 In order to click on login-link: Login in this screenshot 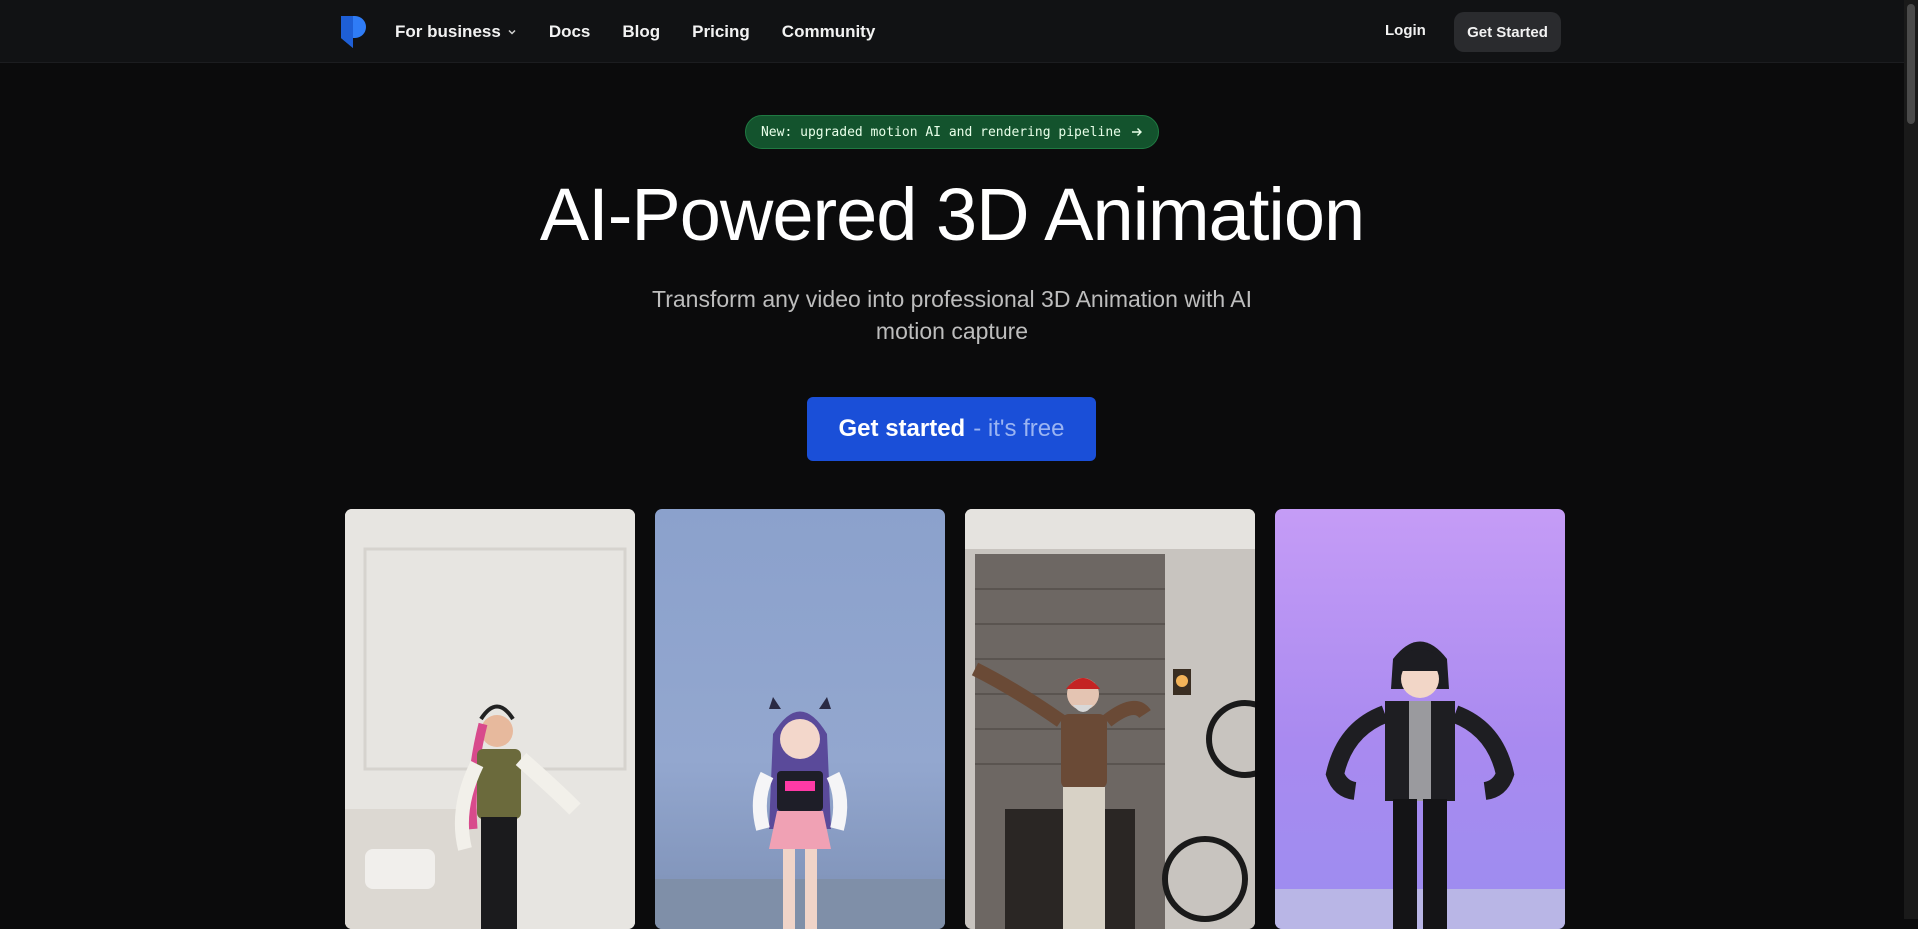, I will do `click(1405, 30)`.